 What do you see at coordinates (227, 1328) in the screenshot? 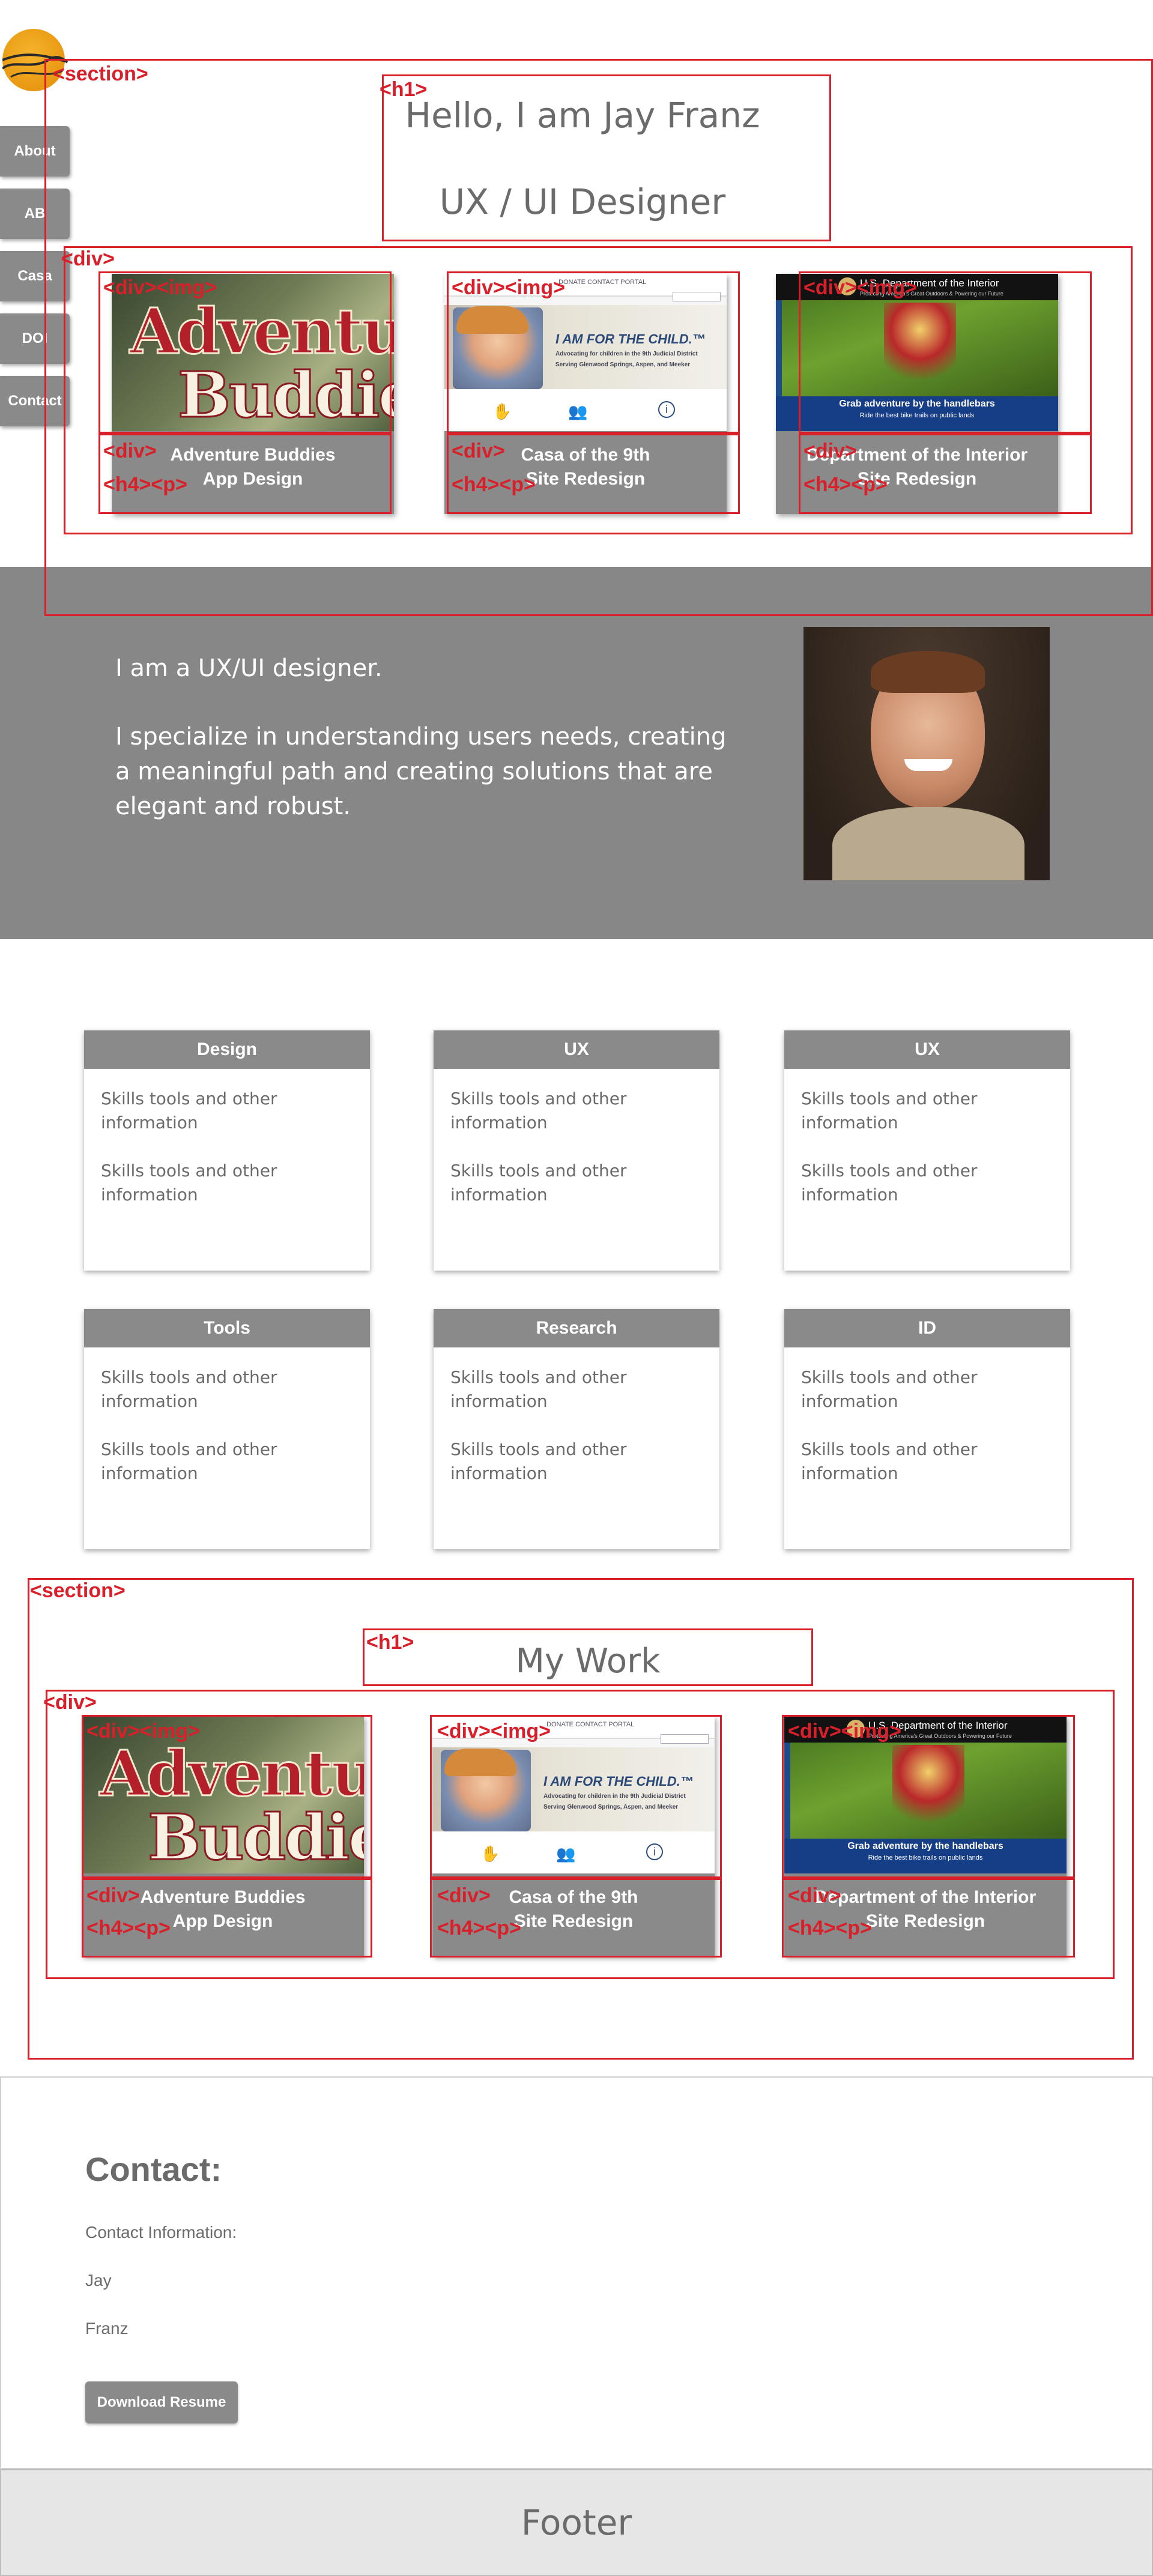
I see `skill-card-title: Tools` at bounding box center [227, 1328].